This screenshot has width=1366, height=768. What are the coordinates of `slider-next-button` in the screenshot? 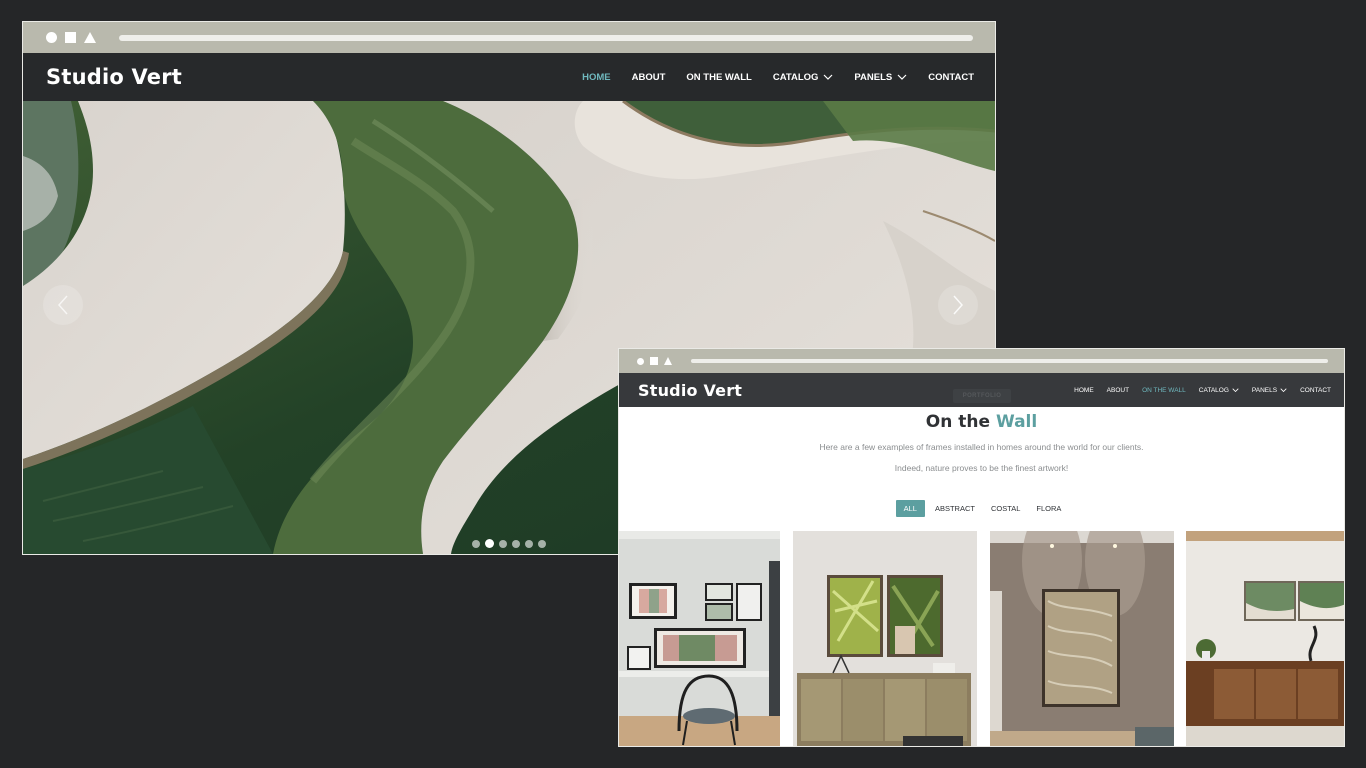 It's located at (958, 305).